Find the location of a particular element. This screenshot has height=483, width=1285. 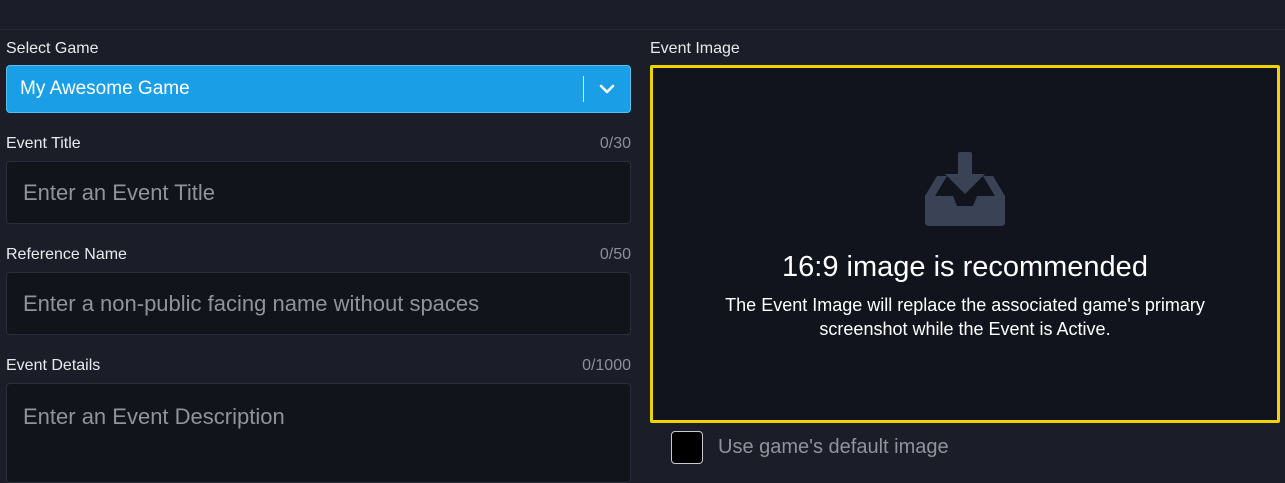

default-image-checkbox is located at coordinates (687, 447).